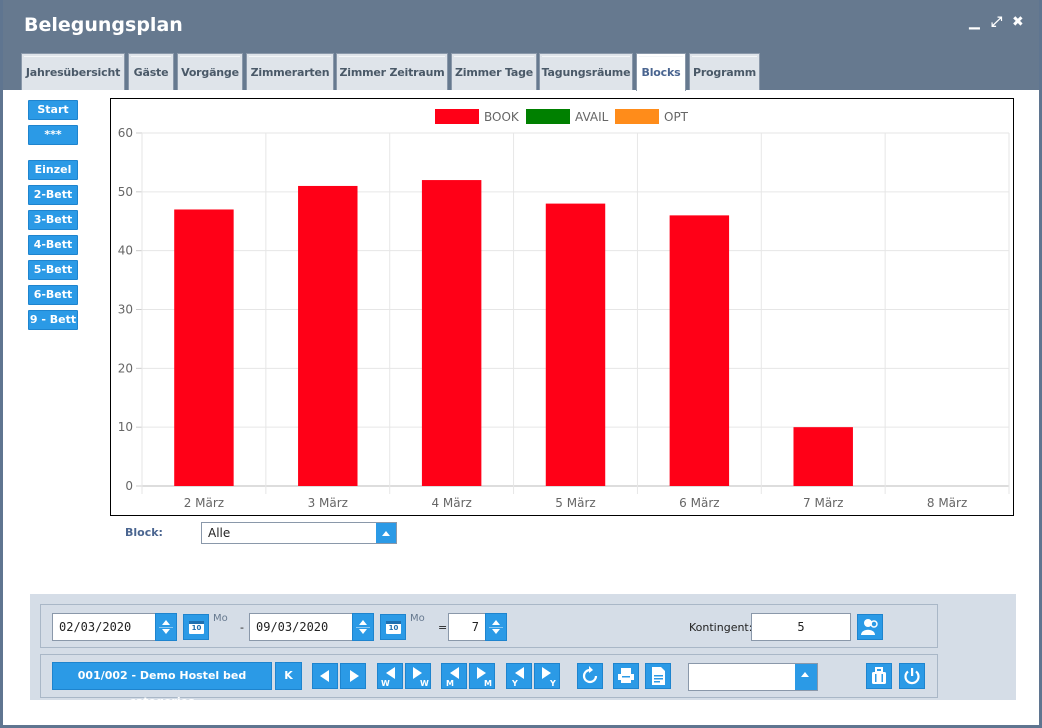 This screenshot has height=728, width=1042. I want to click on from-date-stepper, so click(166, 627).